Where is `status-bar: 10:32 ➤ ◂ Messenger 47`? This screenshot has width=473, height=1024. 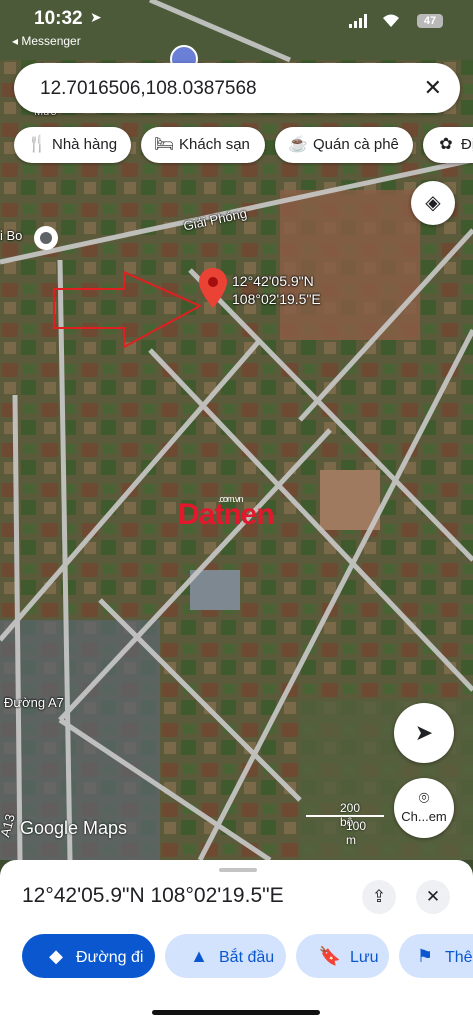 status-bar: 10:32 ➤ ◂ Messenger 47 is located at coordinates (236, 28).